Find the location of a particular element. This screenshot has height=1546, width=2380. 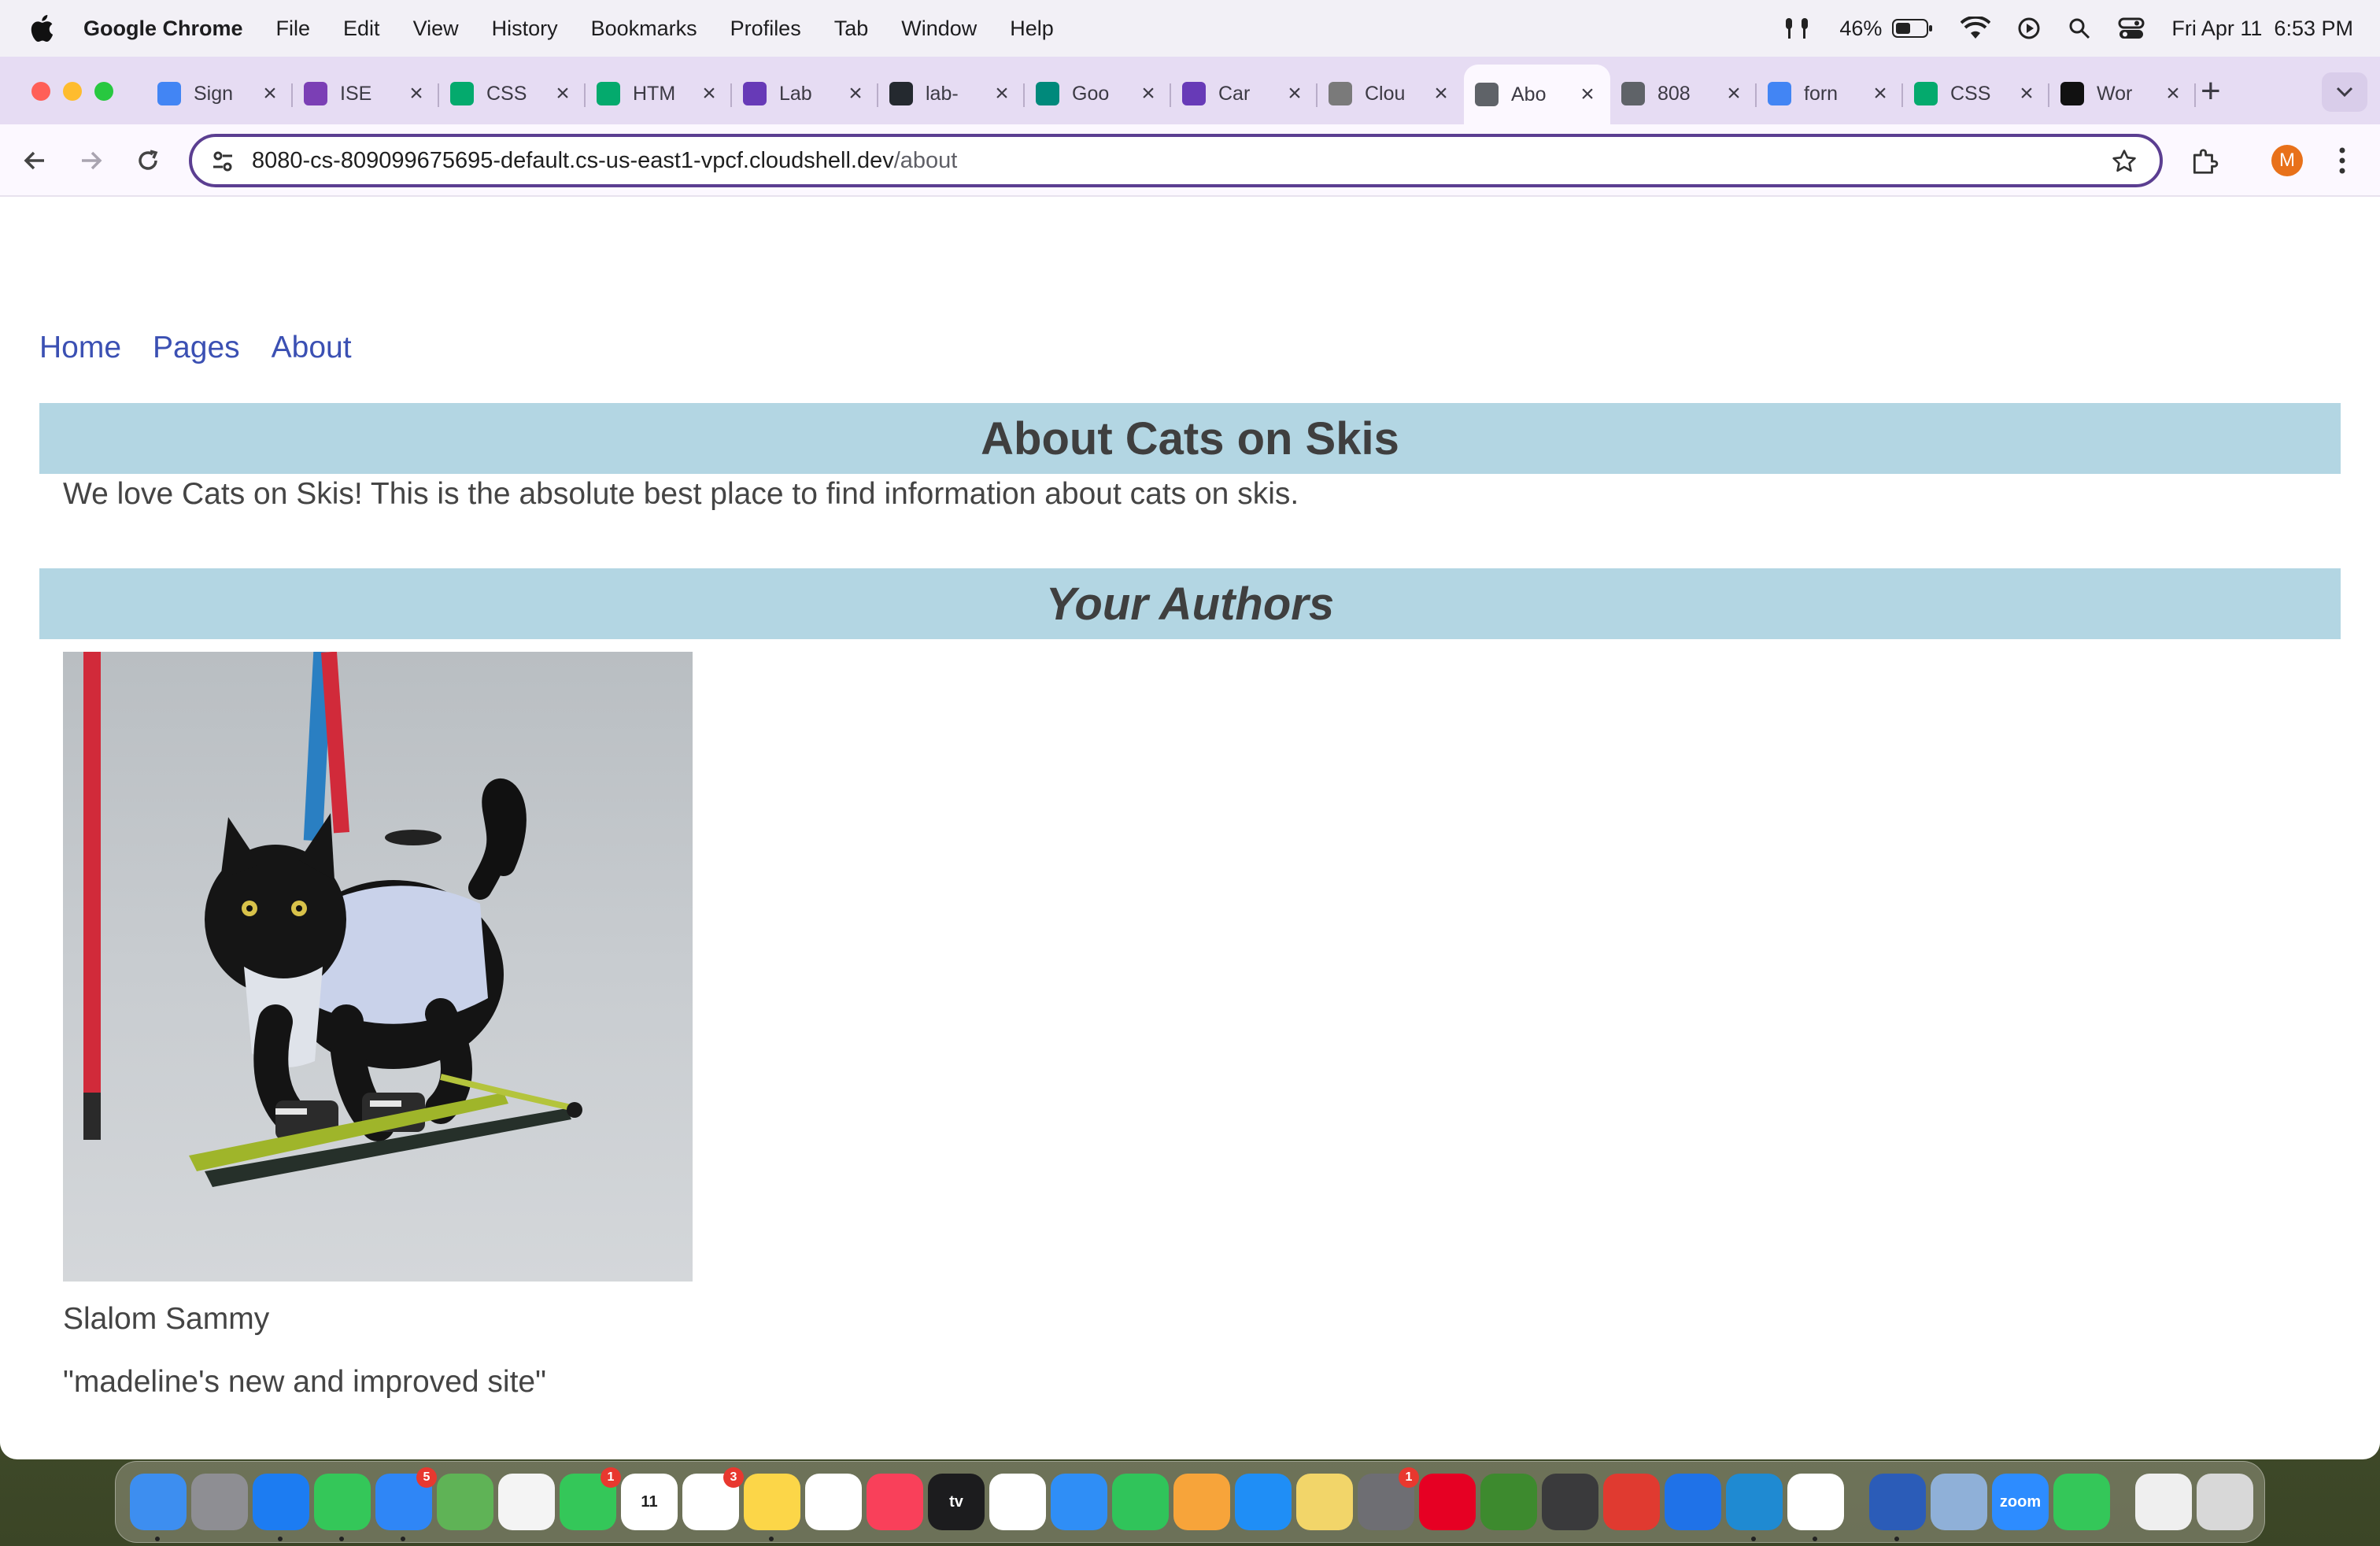

new-tab-button: + is located at coordinates (2211, 91).